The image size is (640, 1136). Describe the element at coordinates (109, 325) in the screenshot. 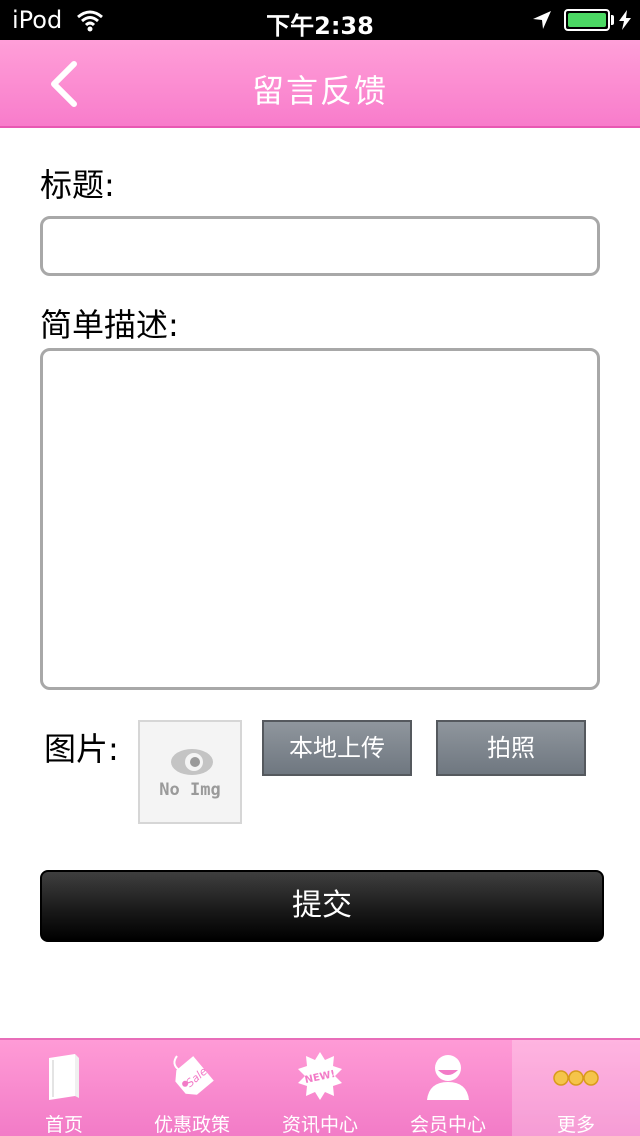

I see `description-label: 简单描述:` at that location.